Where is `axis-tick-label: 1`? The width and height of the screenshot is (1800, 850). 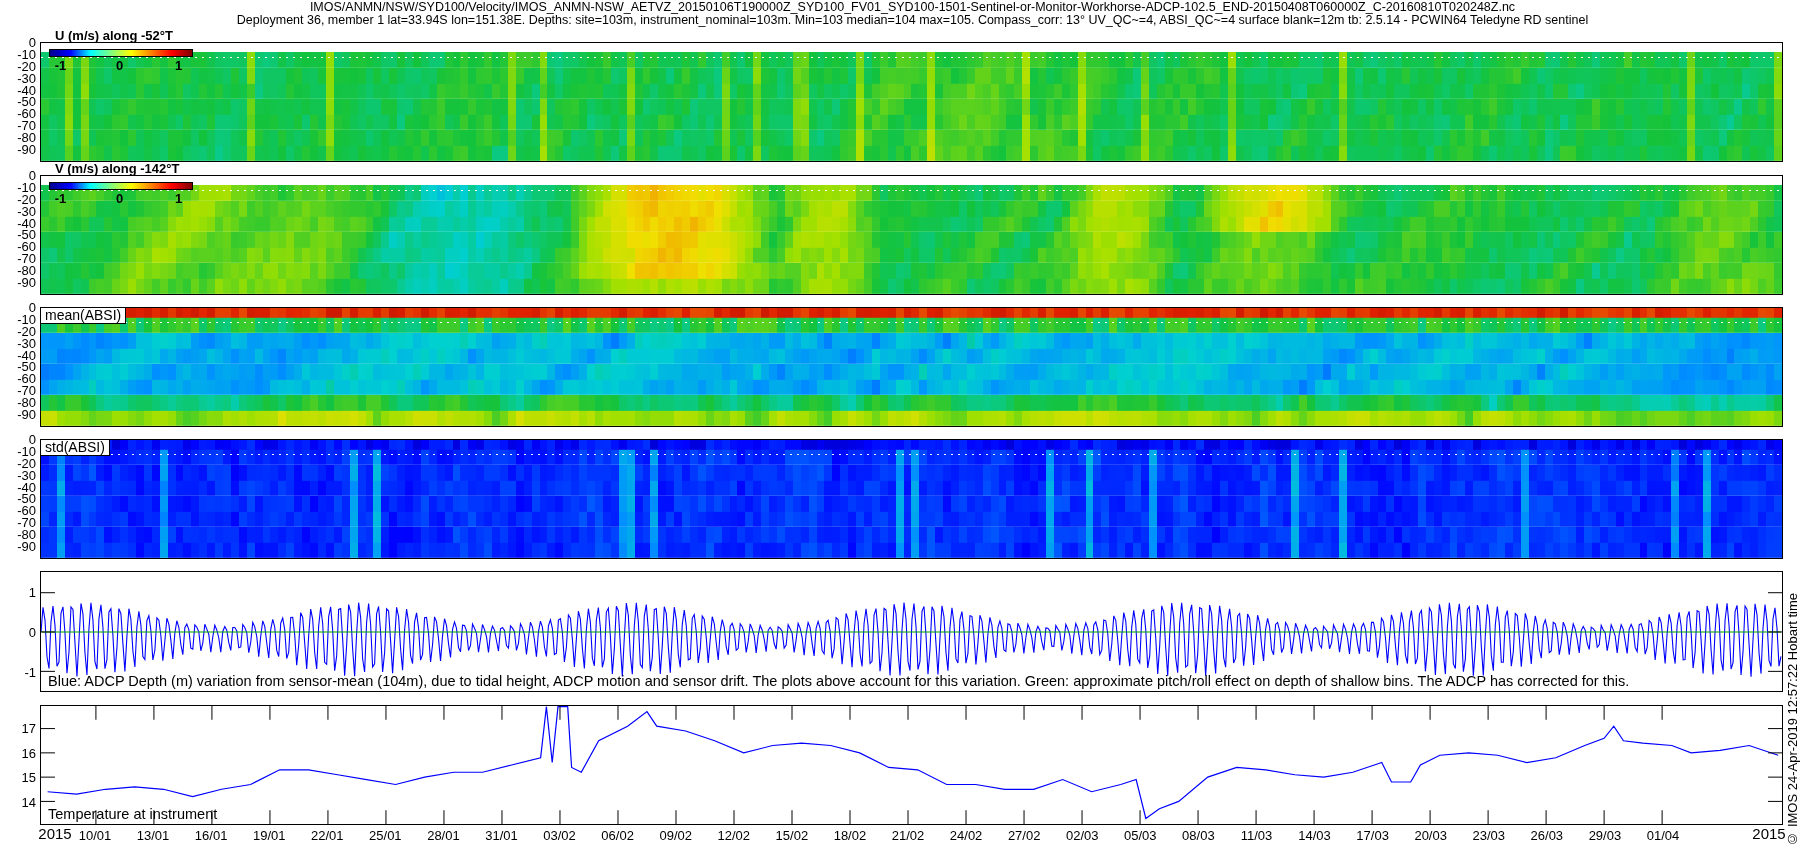 axis-tick-label: 1 is located at coordinates (32, 592).